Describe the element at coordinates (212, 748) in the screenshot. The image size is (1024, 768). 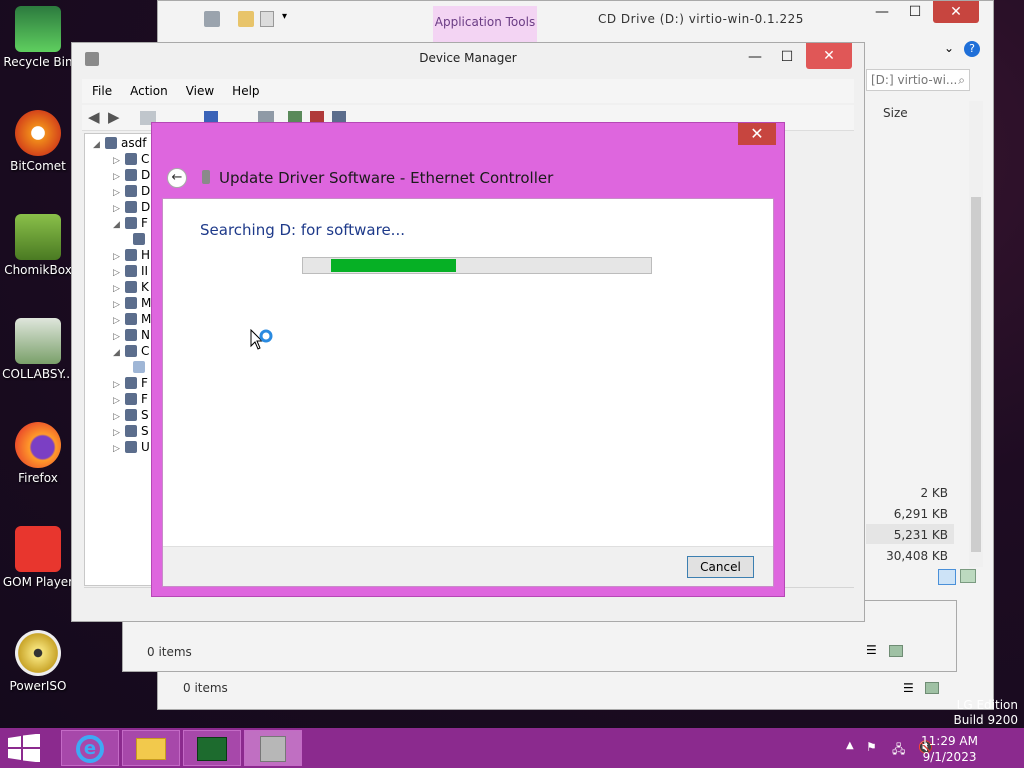
I see `taskbar-task-manager` at that location.